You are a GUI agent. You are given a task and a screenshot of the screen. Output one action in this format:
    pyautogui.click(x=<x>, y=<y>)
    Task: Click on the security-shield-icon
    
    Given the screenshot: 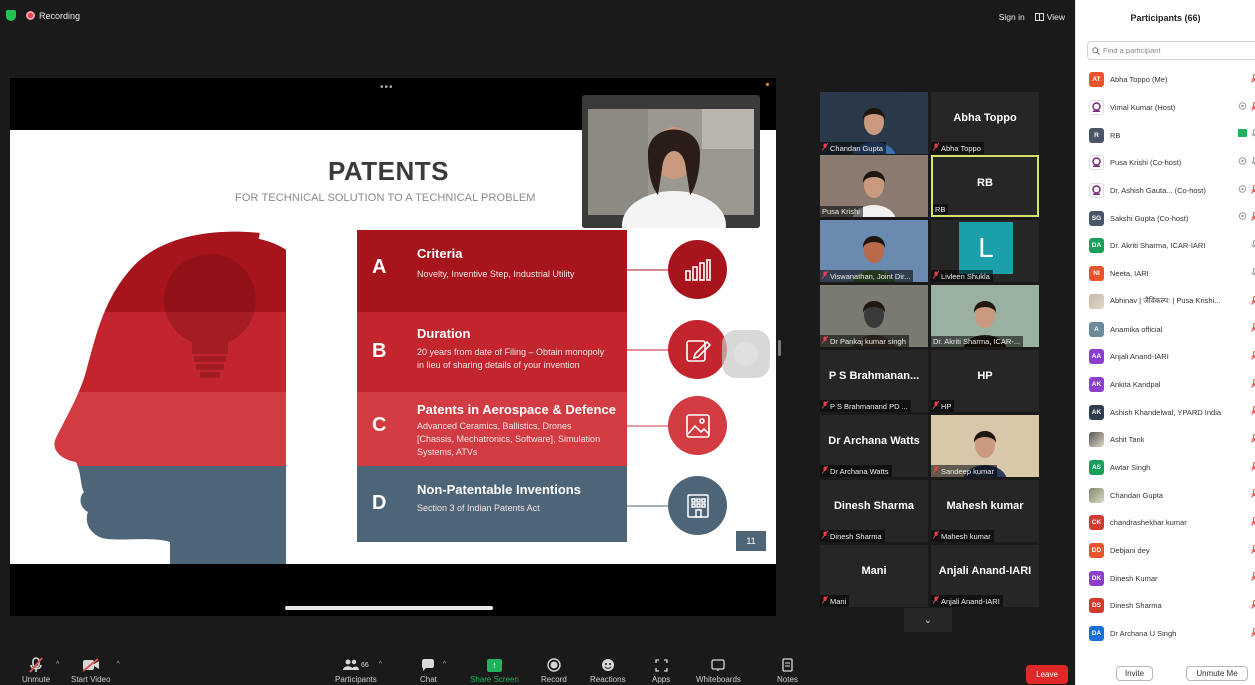 What is the action you would take?
    pyautogui.click(x=11, y=15)
    